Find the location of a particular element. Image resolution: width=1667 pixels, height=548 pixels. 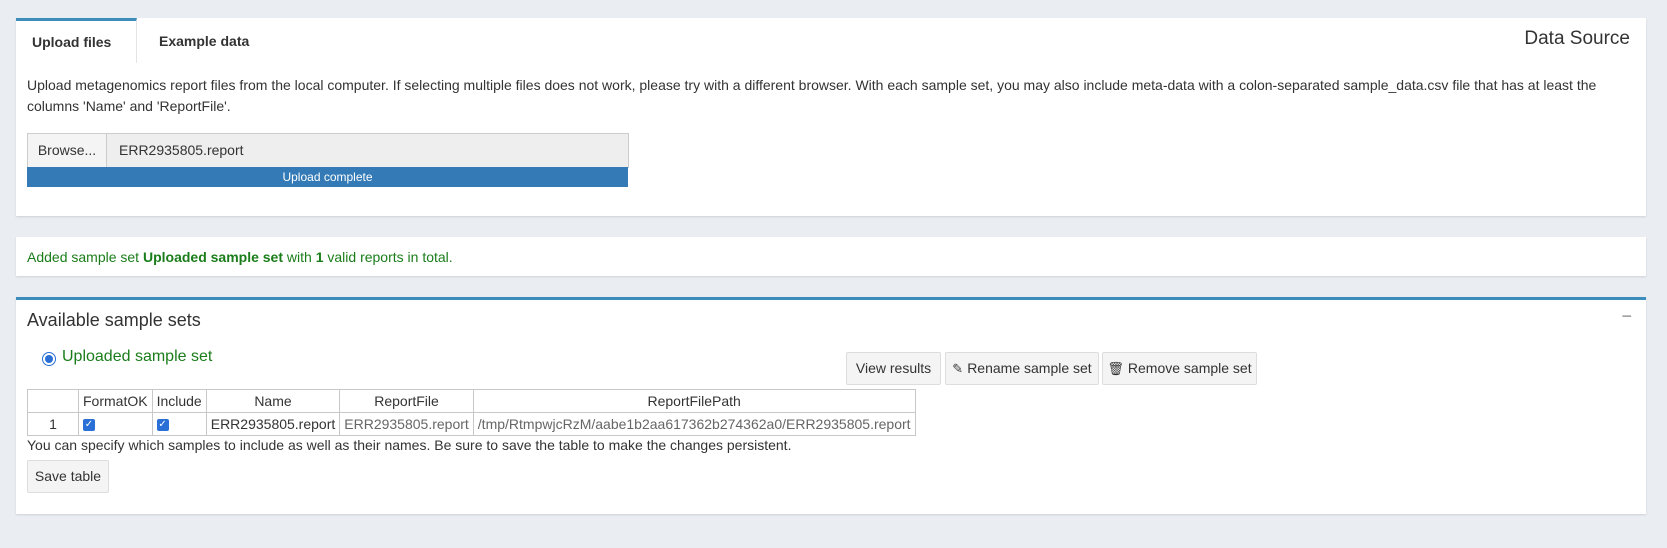

file-input-group: Browse... ERR2935805.report is located at coordinates (328, 150).